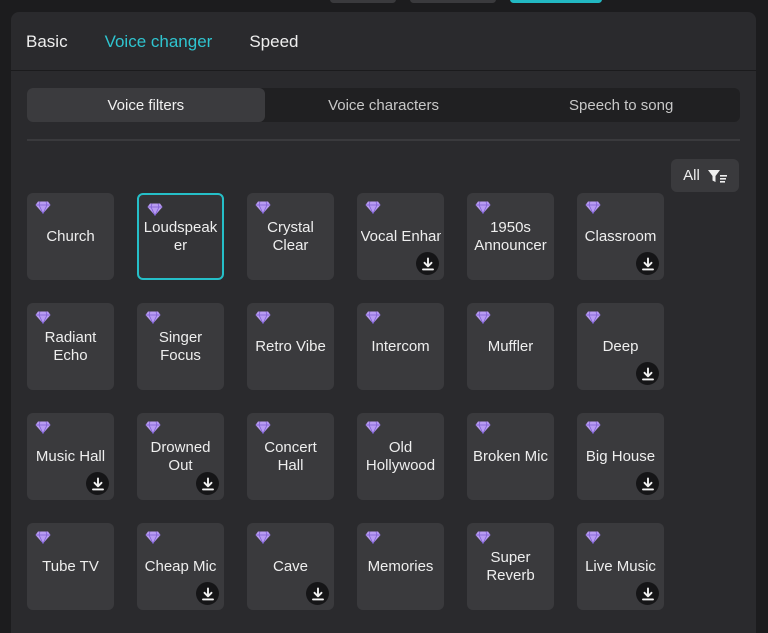 This screenshot has height=633, width=768. What do you see at coordinates (621, 105) in the screenshot?
I see `subtab-speech-to-song: Speech to song` at bounding box center [621, 105].